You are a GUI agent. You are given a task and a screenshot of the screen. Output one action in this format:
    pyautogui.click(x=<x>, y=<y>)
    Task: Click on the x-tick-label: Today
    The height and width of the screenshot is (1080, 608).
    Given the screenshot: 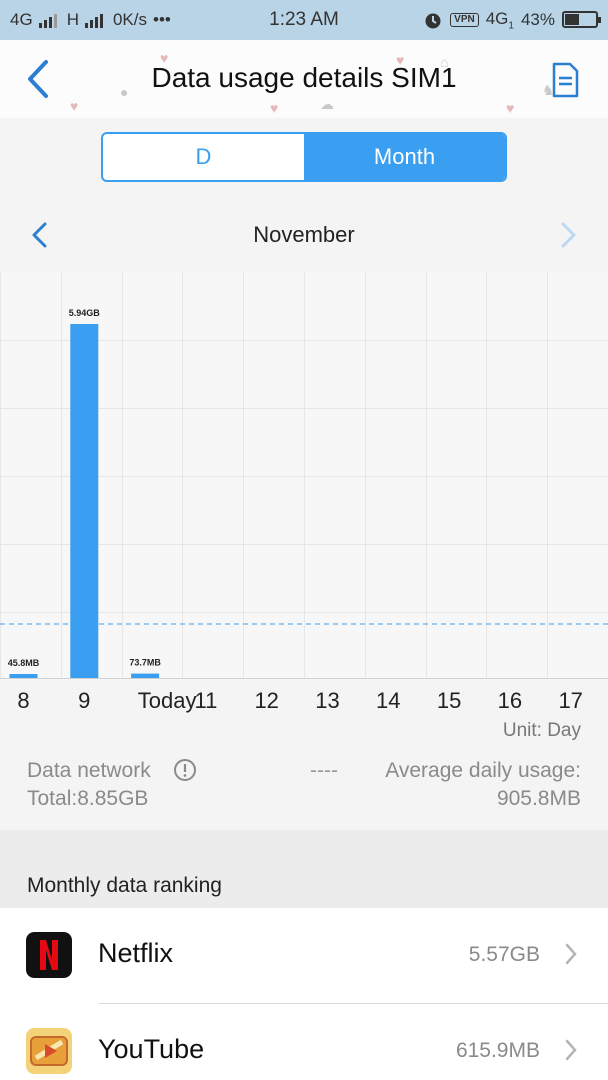 What is the action you would take?
    pyautogui.click(x=167, y=700)
    